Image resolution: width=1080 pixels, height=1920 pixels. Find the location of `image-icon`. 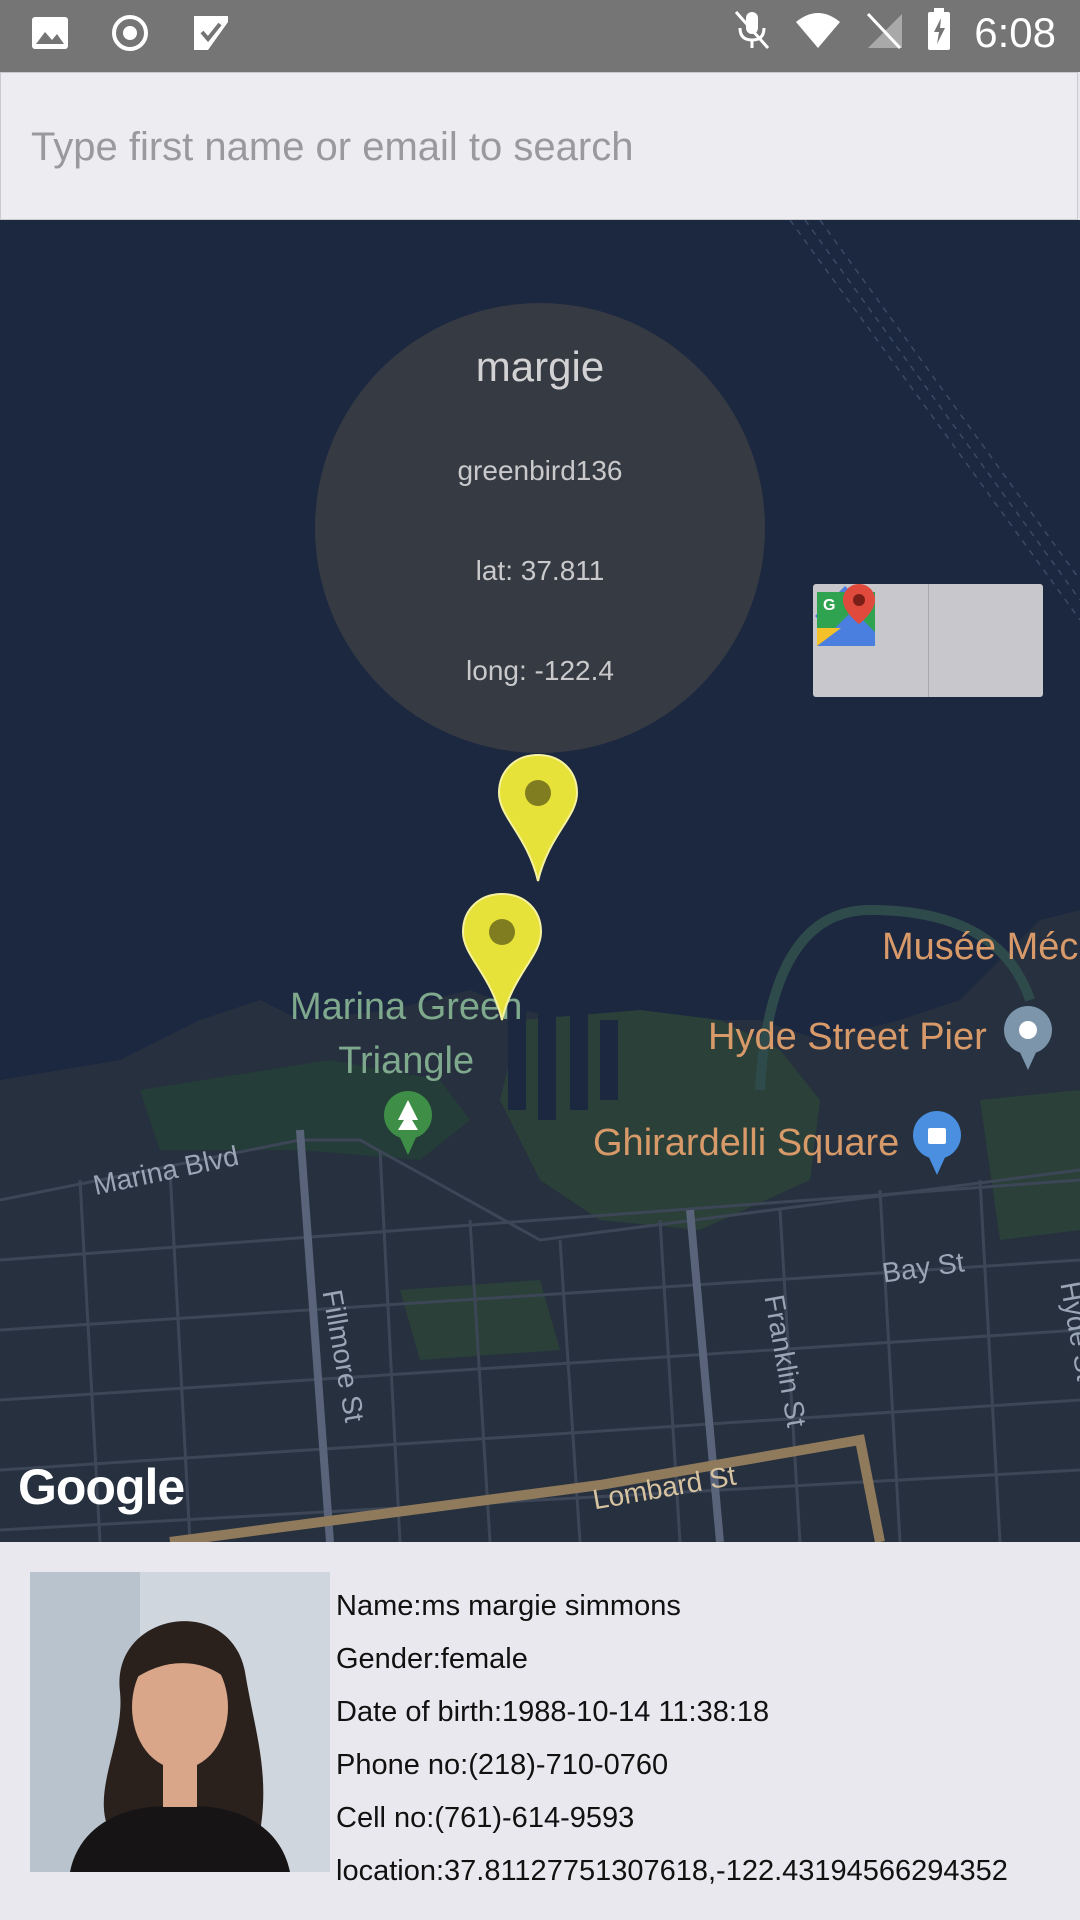

image-icon is located at coordinates (50, 35).